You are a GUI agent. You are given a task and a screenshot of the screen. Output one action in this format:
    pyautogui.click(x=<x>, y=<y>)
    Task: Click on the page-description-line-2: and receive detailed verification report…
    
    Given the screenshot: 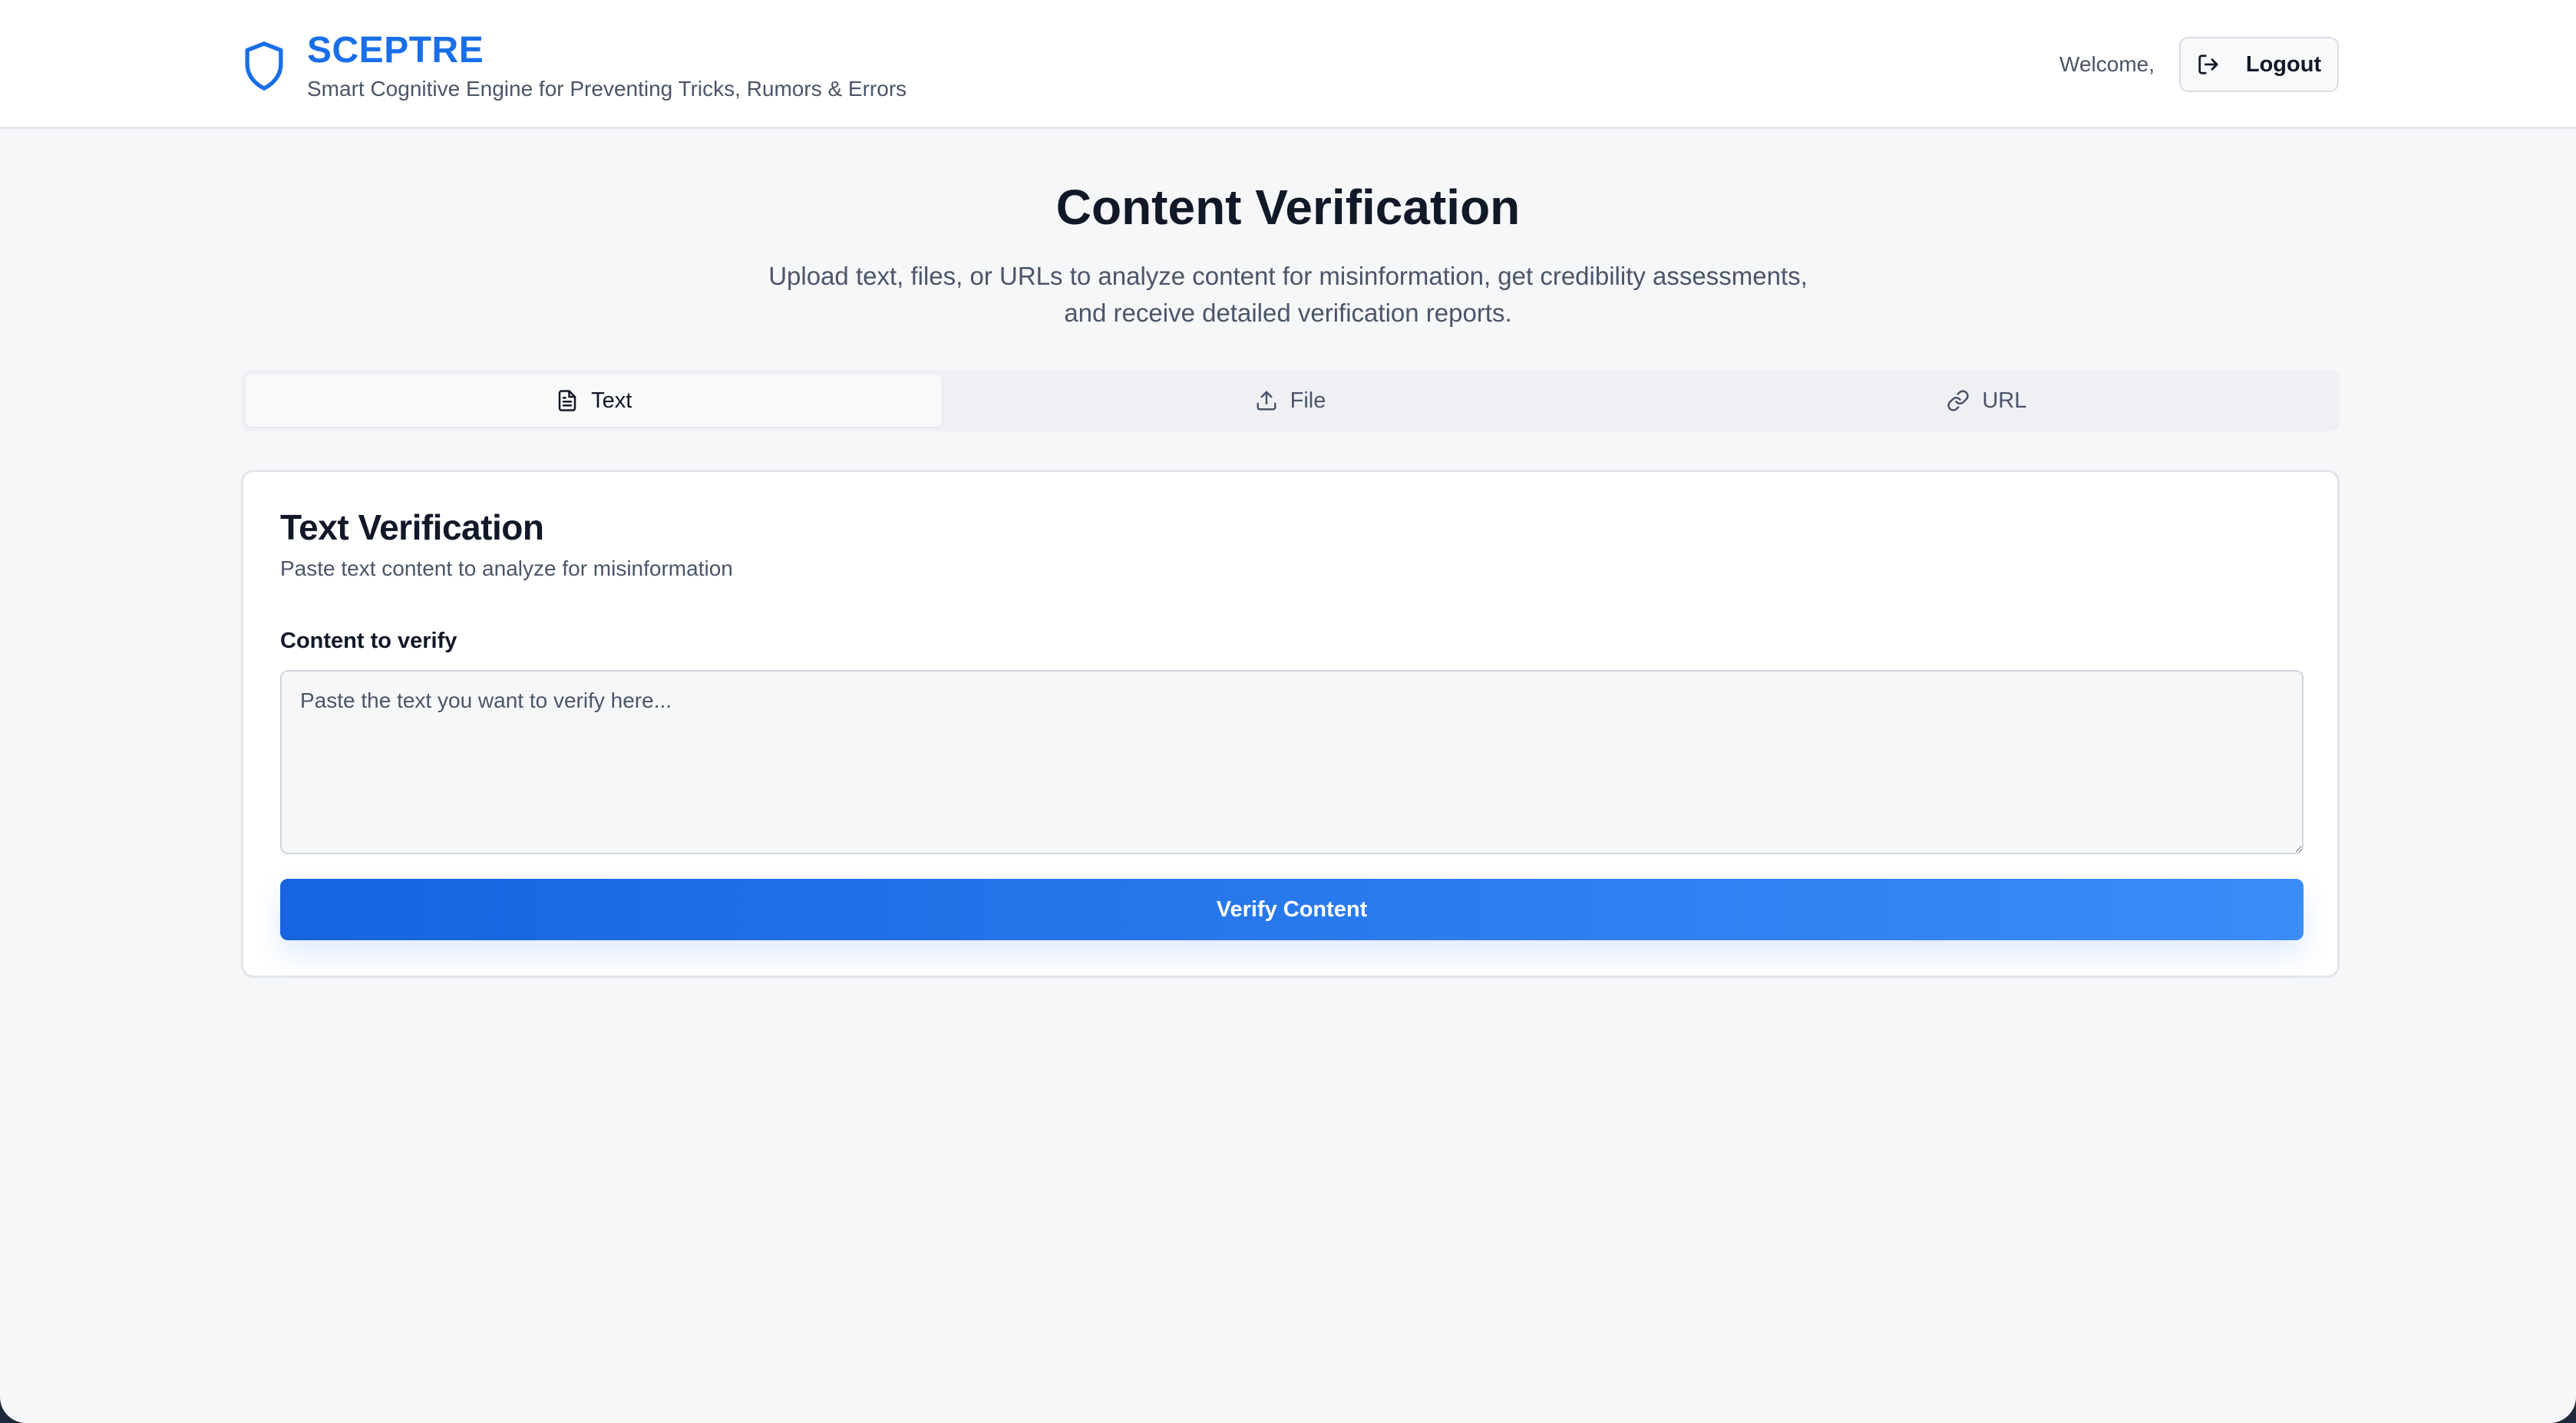 What is the action you would take?
    pyautogui.click(x=1288, y=313)
    